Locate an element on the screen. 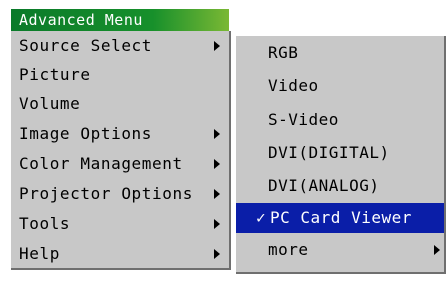  submenu-item-dvi-digital: DVI(DIGITAL) is located at coordinates (340, 153).